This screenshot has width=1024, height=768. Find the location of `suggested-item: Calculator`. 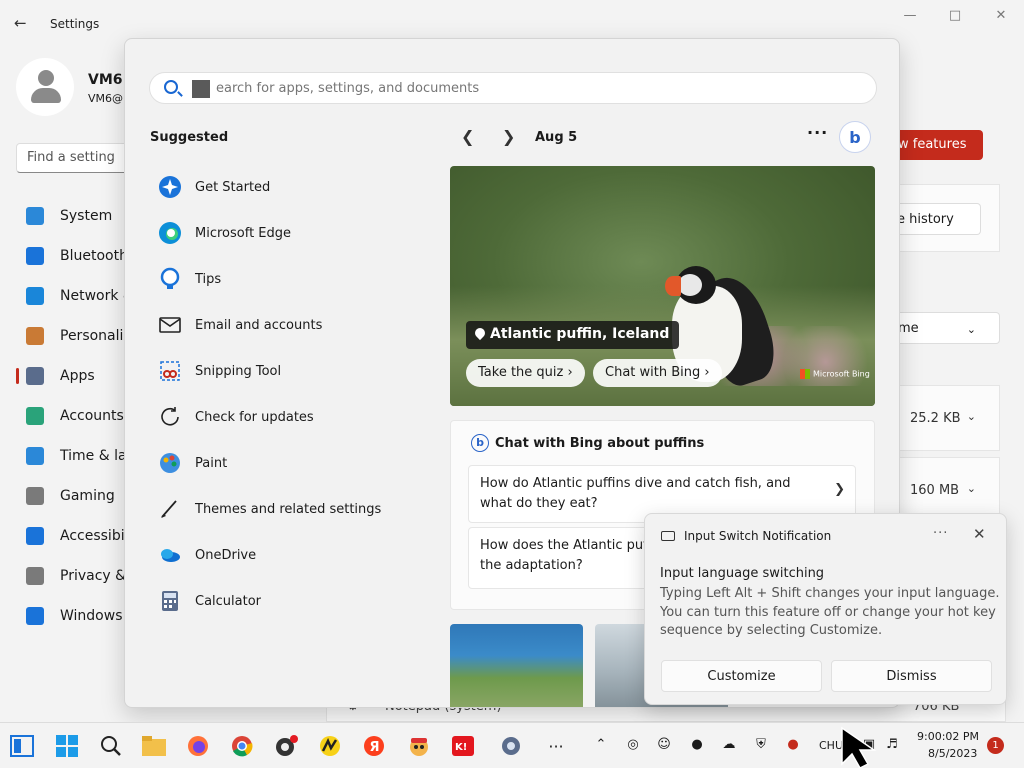

suggested-item: Calculator is located at coordinates (287, 601).